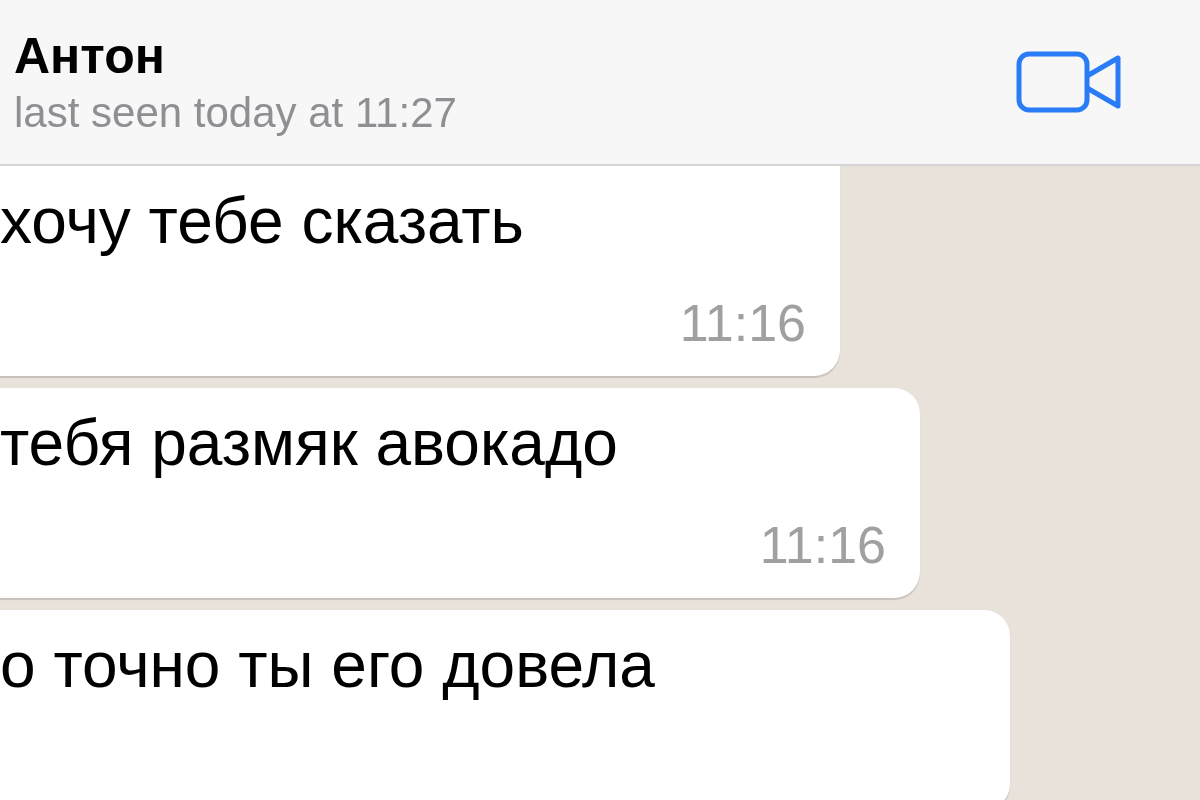 The width and height of the screenshot is (1200, 800). I want to click on video-call-icon, so click(1069, 82).